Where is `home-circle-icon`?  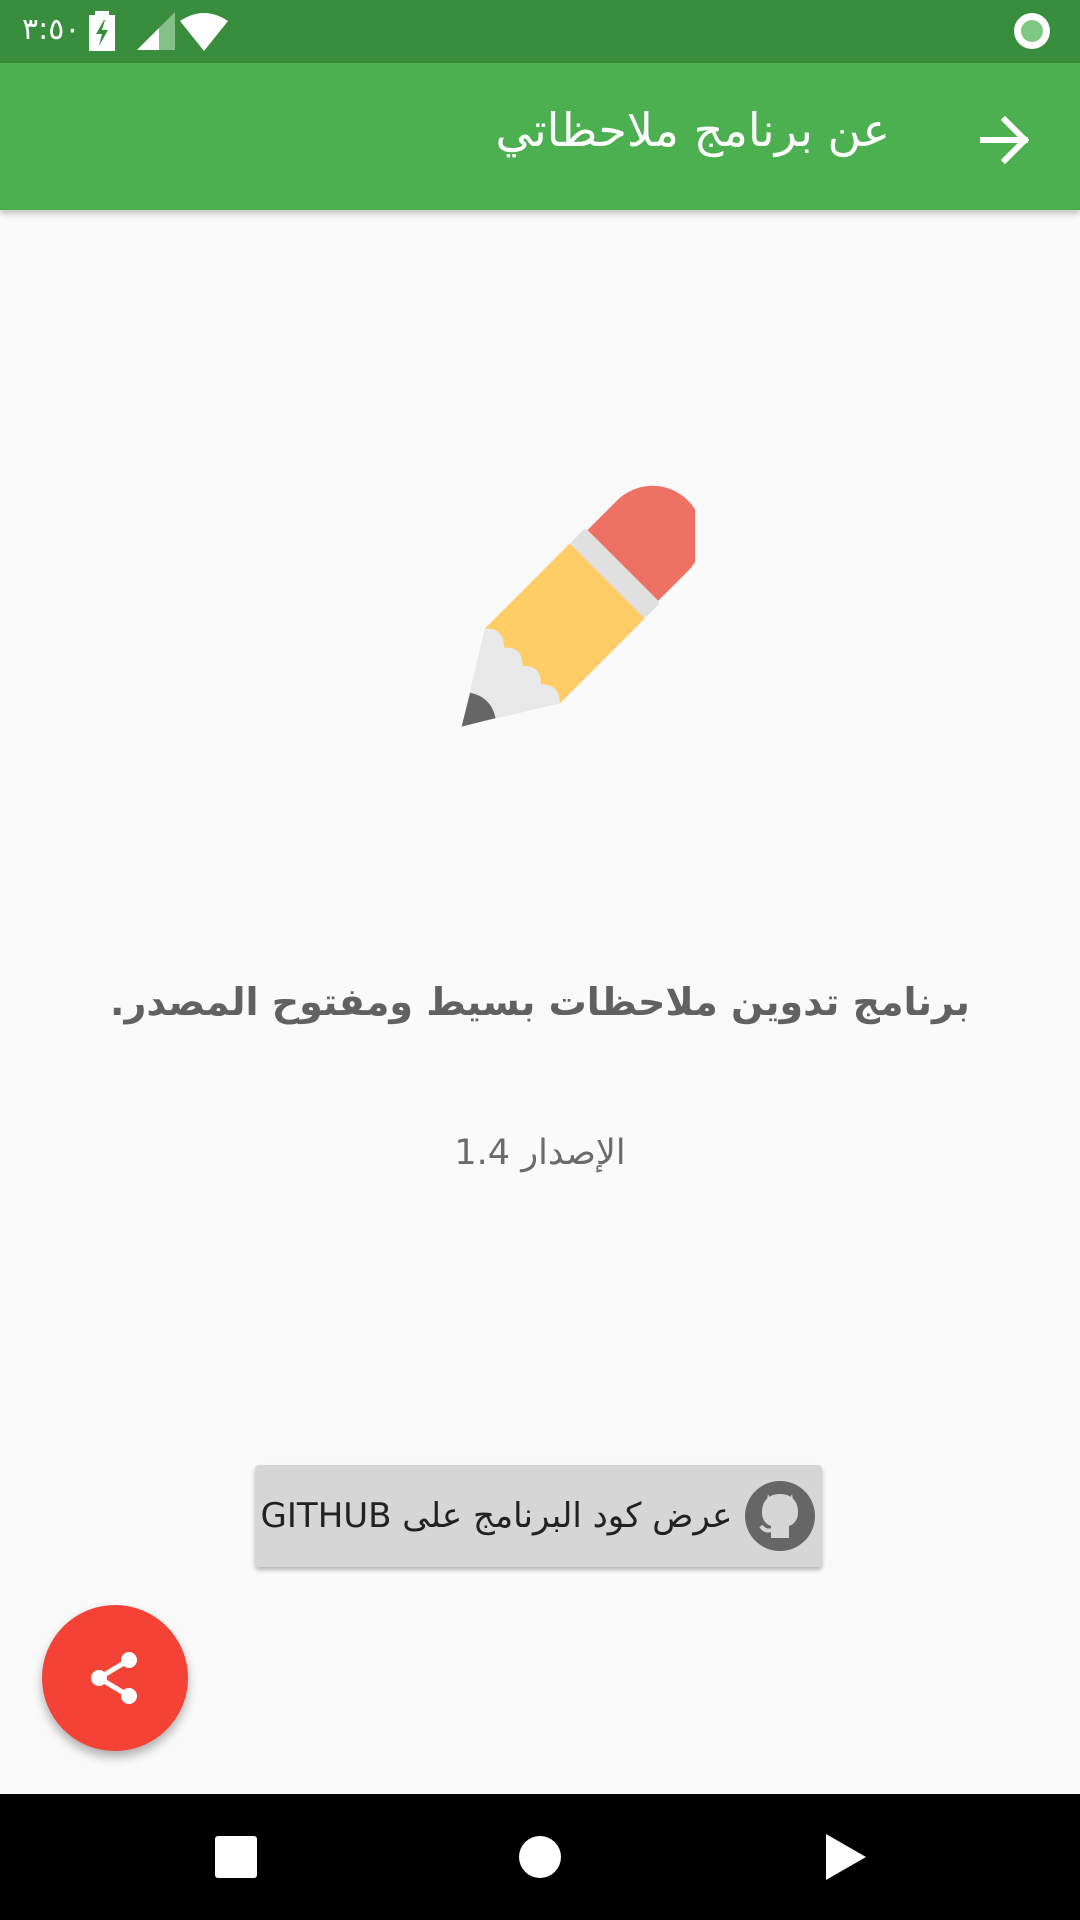
home-circle-icon is located at coordinates (540, 1857).